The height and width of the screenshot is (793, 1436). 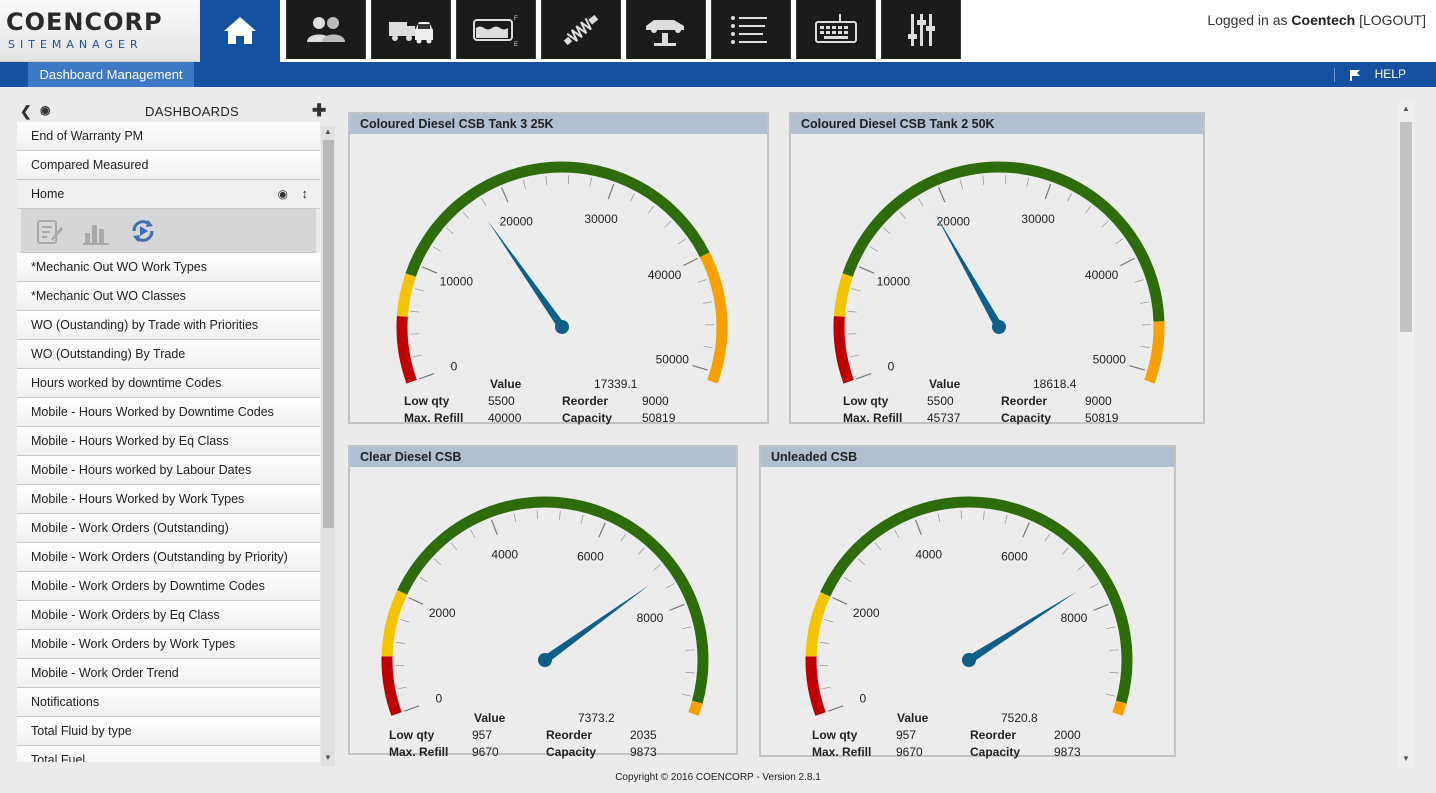 What do you see at coordinates (1067, 752) in the screenshot?
I see `capacity-value: 9873` at bounding box center [1067, 752].